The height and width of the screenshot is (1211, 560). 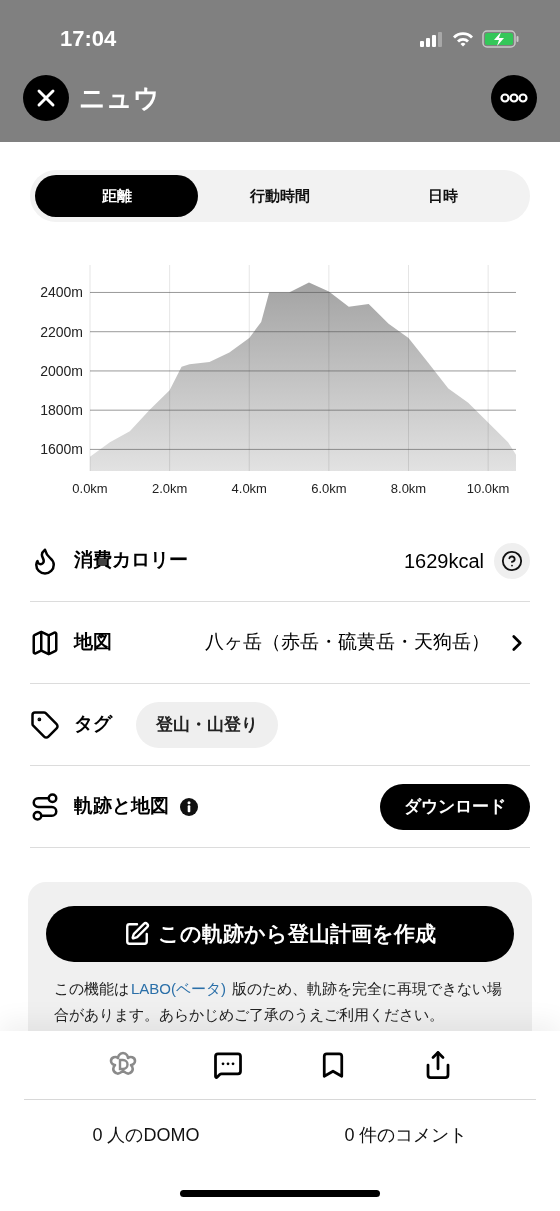 What do you see at coordinates (178, 988) in the screenshot?
I see `labo-link: LABO(ベータ)` at bounding box center [178, 988].